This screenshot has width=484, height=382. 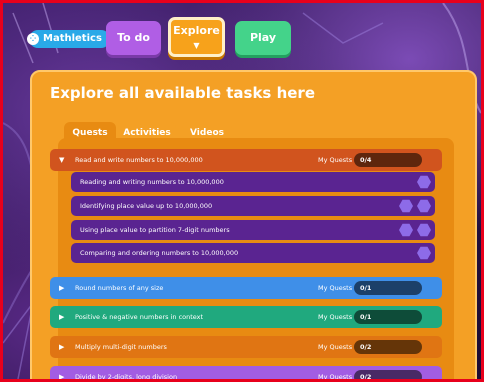 I want to click on subtask-label: Identifying place value up to 10,000,000, so click(x=146, y=206).